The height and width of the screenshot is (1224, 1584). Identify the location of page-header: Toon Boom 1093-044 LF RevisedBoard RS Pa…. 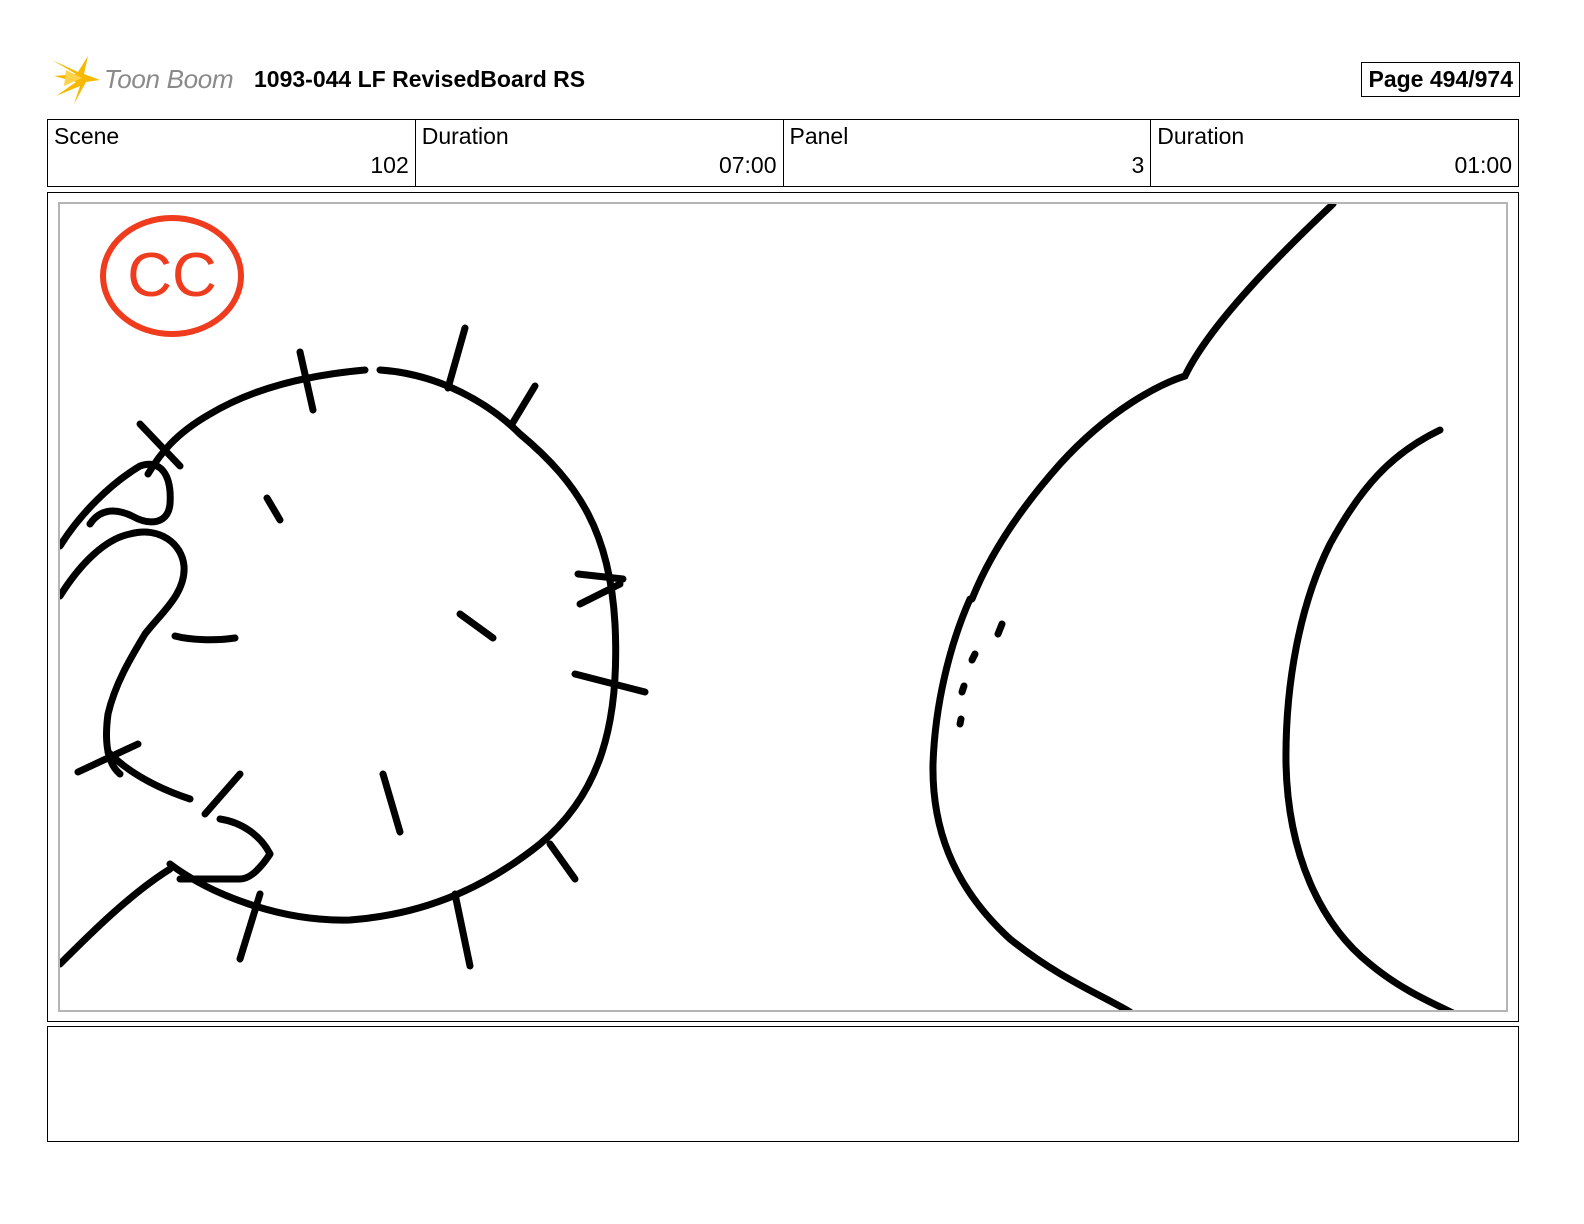
(784, 80).